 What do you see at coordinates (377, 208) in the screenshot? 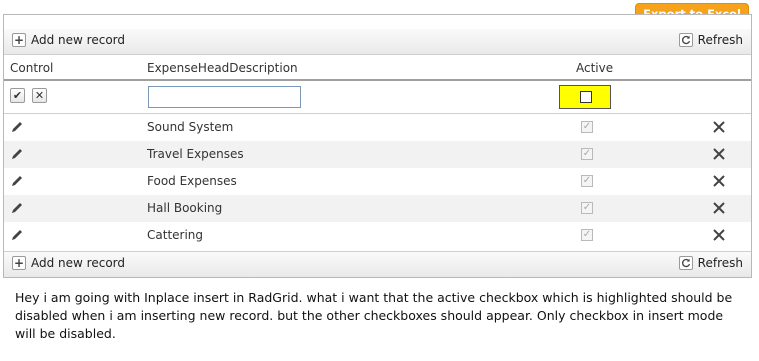
I see `table-row: Hall Booking ✓` at bounding box center [377, 208].